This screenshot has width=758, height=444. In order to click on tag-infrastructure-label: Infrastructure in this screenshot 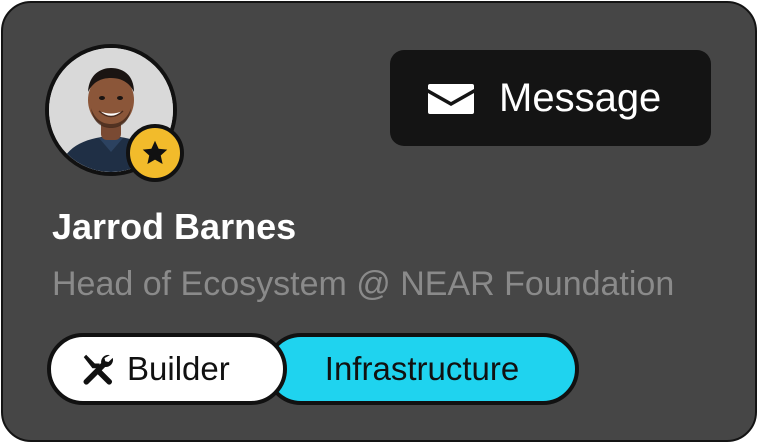, I will do `click(422, 368)`.